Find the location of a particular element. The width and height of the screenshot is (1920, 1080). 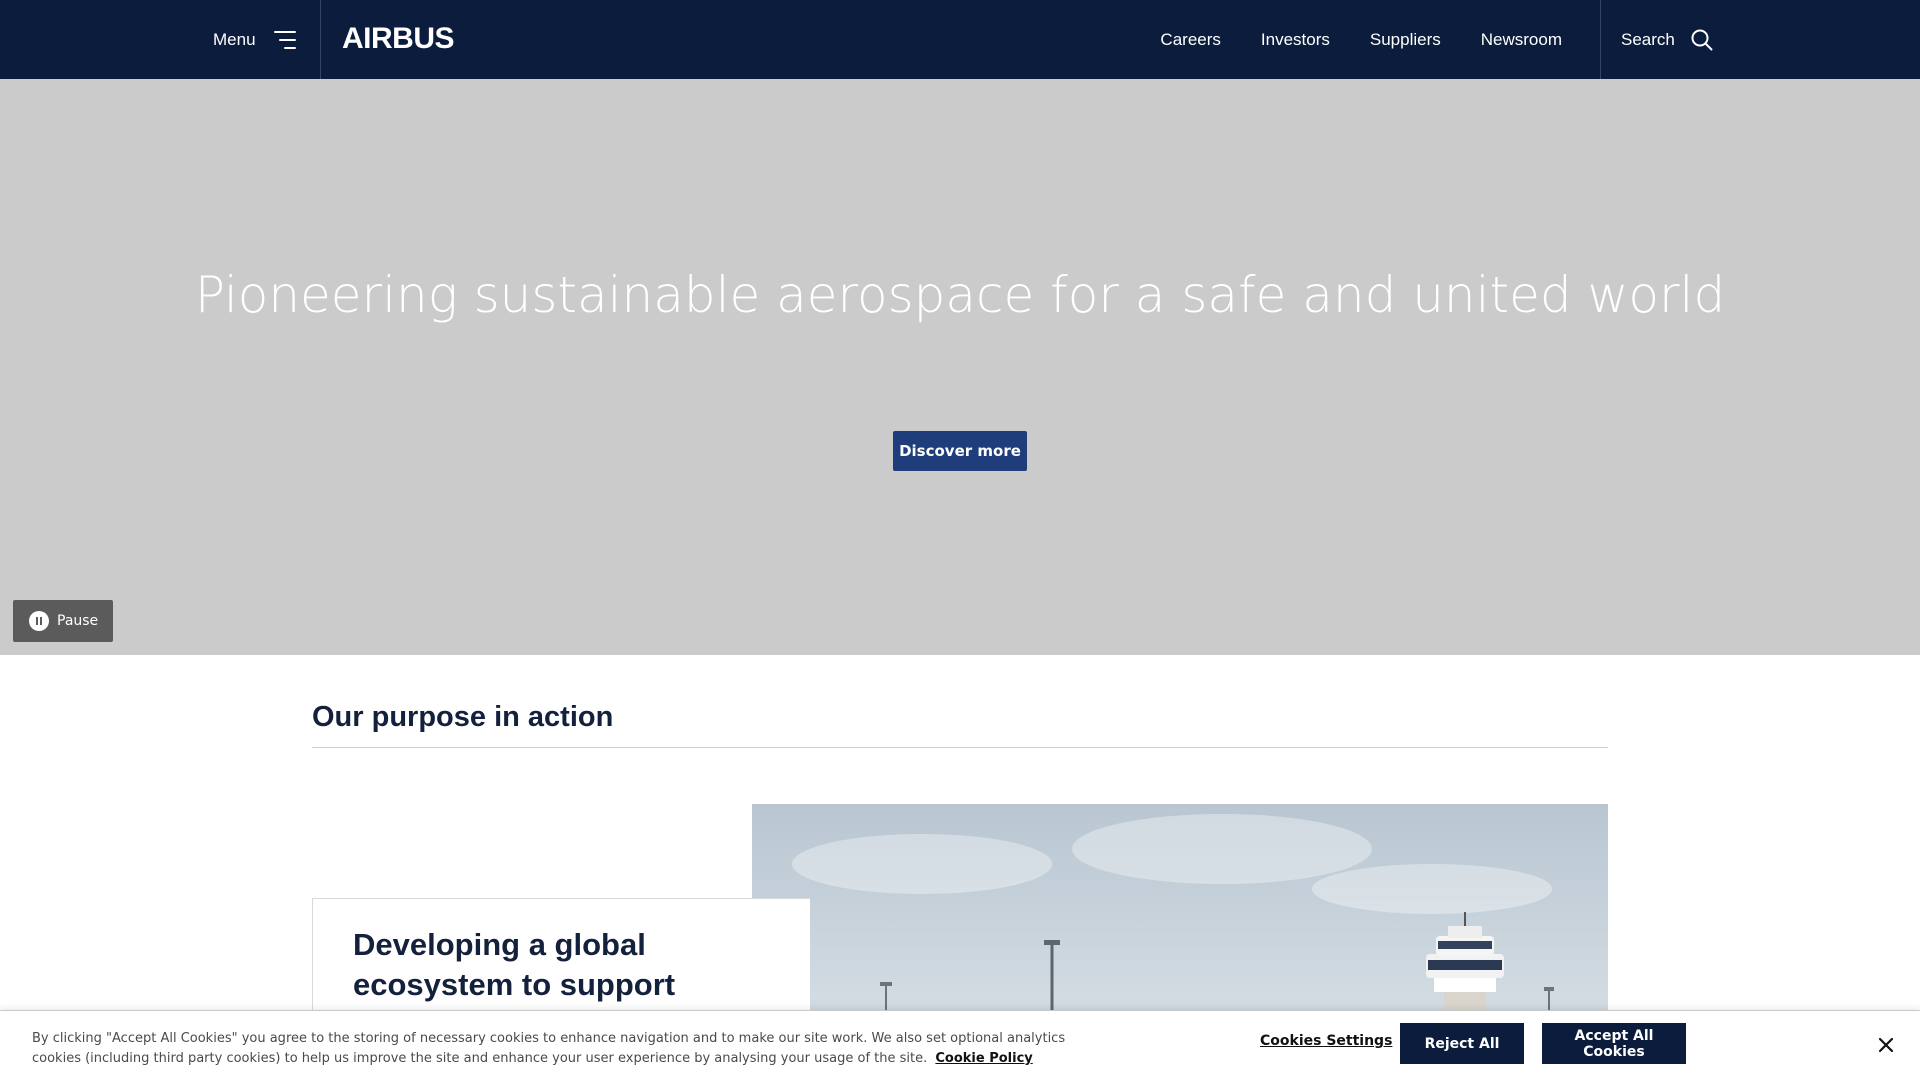

reject-all-button: Reject All is located at coordinates (1462, 1043).